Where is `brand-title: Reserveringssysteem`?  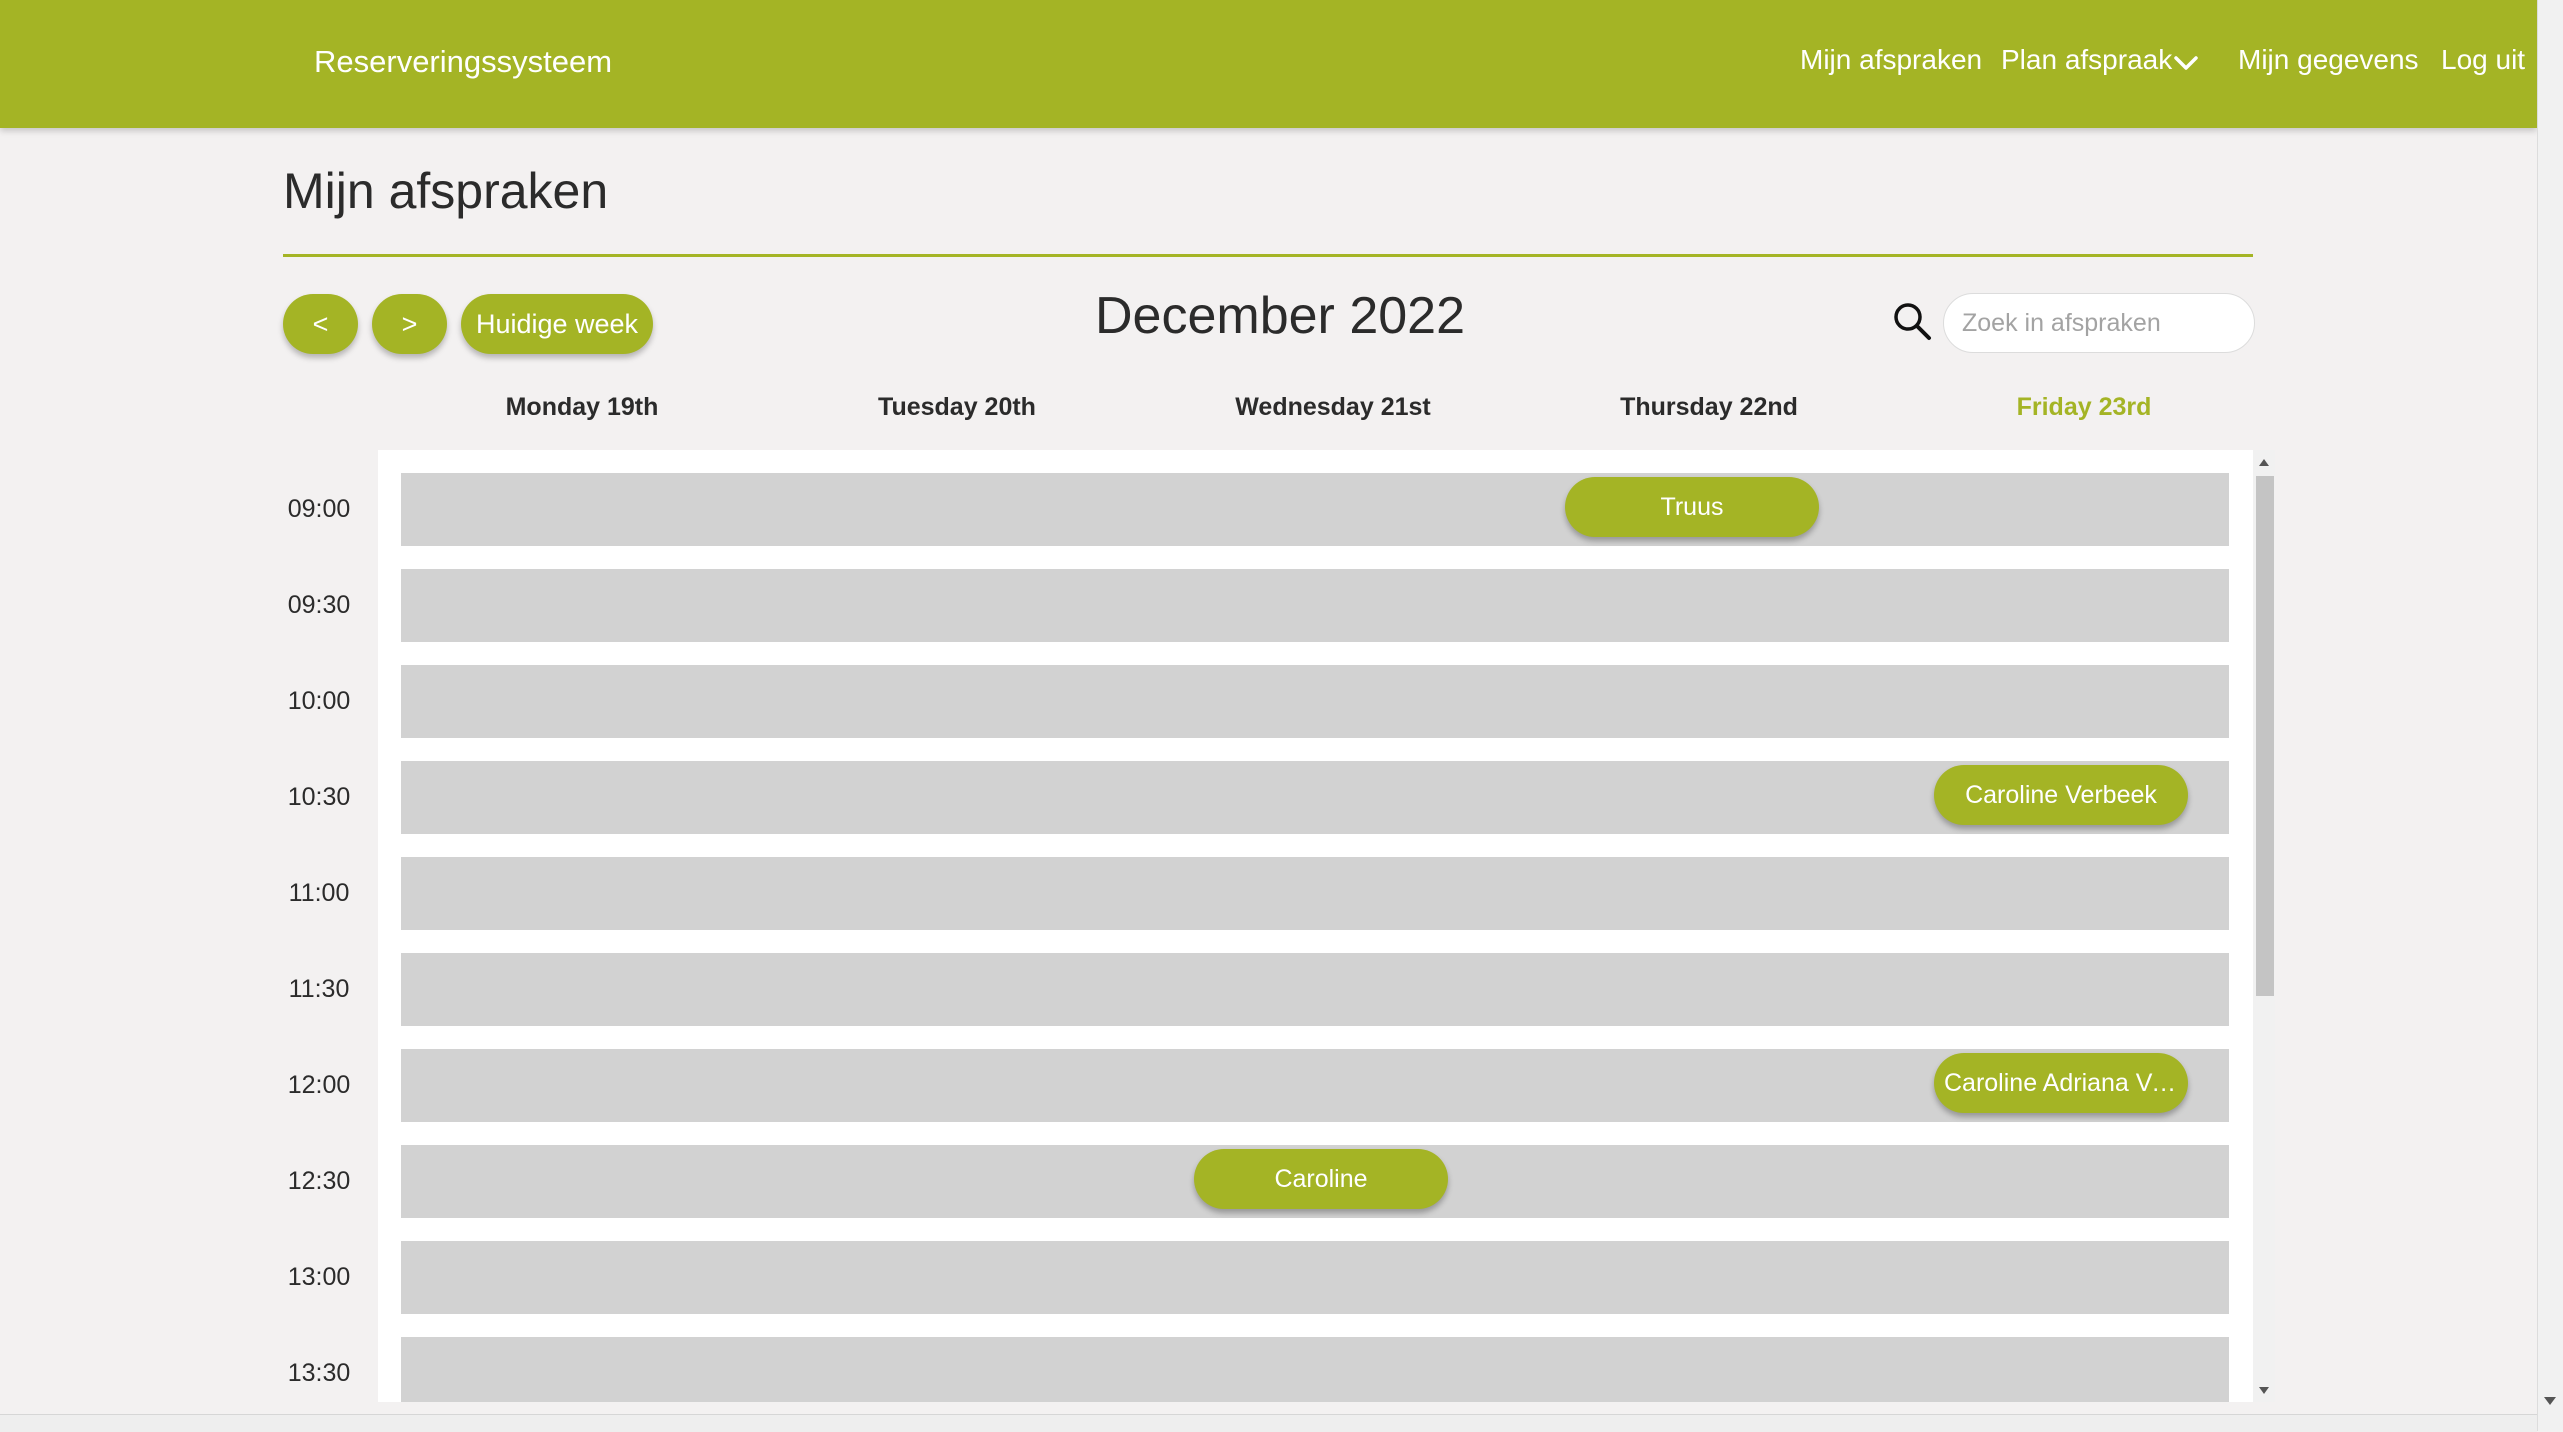
brand-title: Reserveringssysteem is located at coordinates (463, 62).